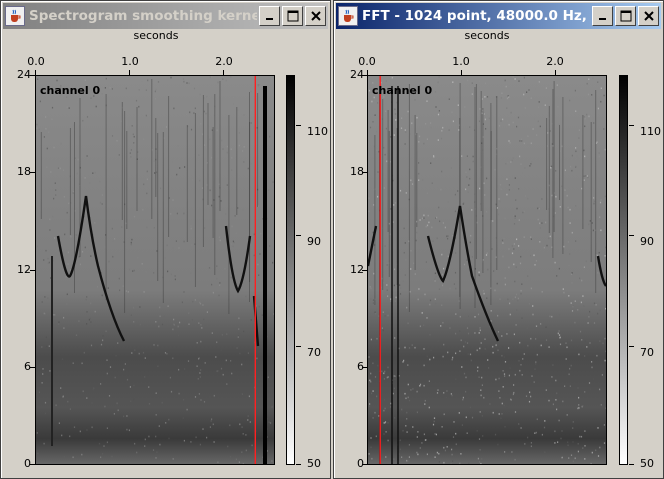 The image size is (664, 479). I want to click on colorbar-tick-label: 70, so click(647, 352).